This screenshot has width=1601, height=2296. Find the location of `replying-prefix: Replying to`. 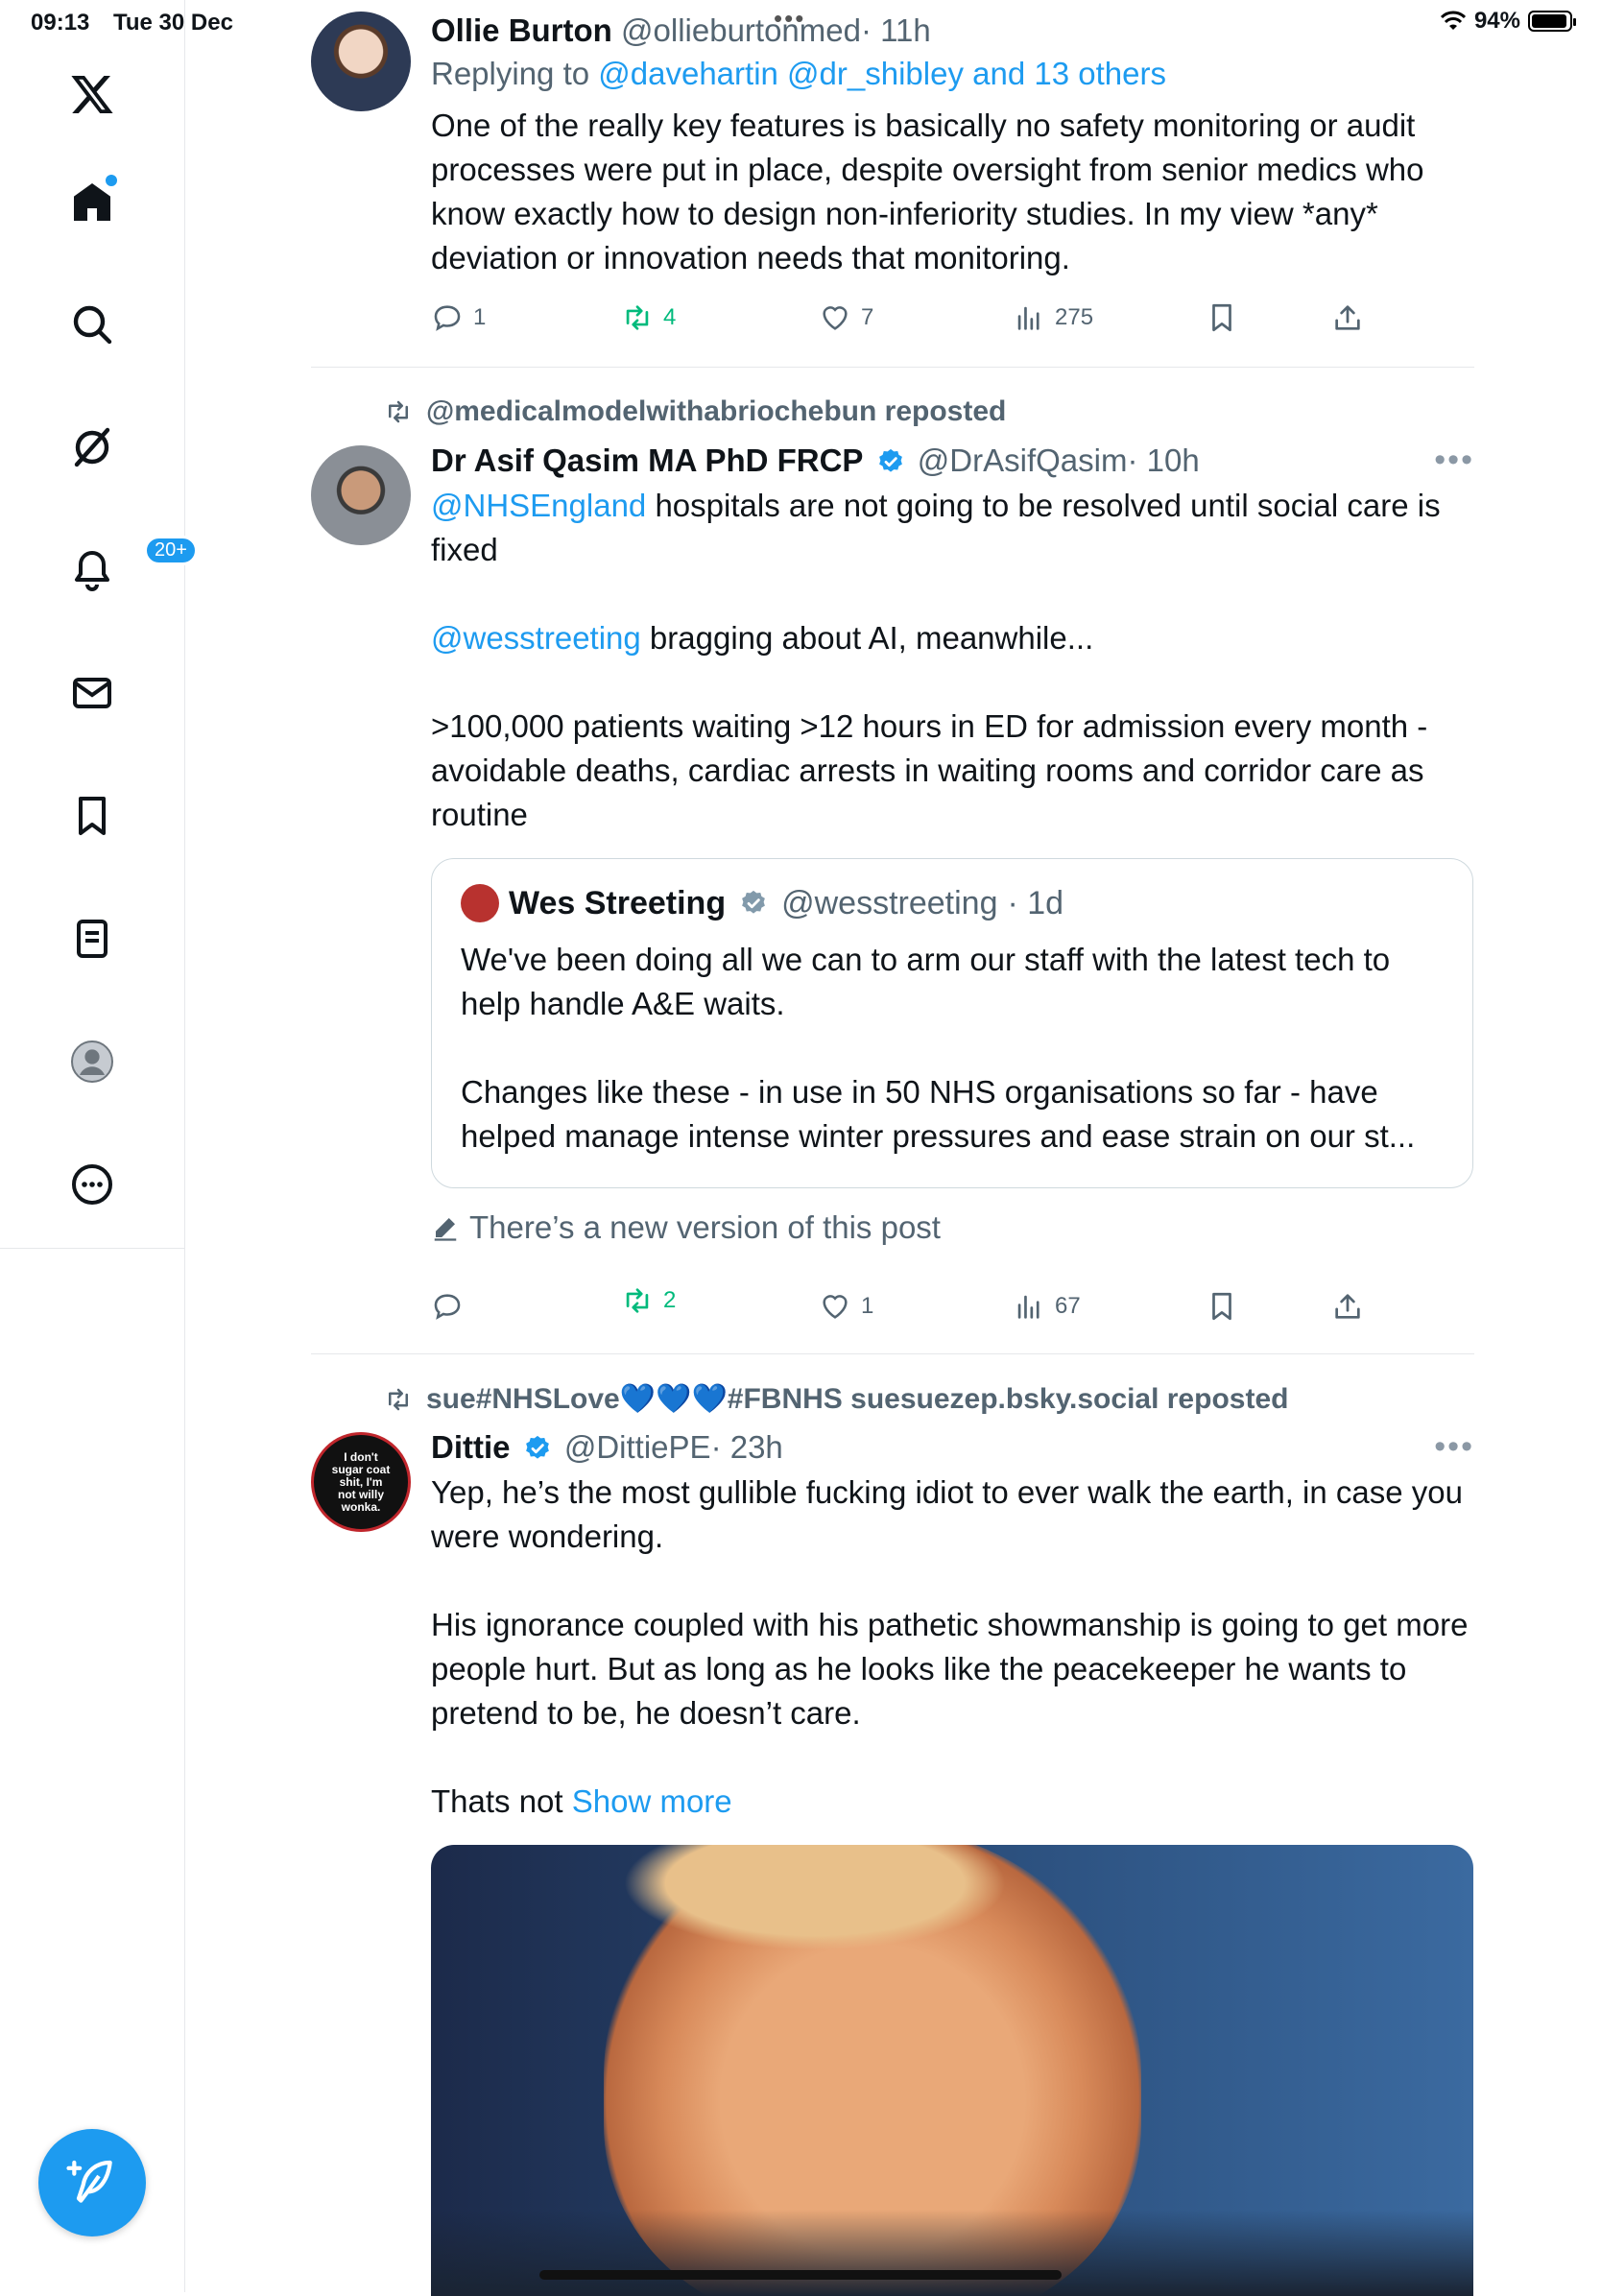

replying-prefix: Replying to is located at coordinates (515, 73).